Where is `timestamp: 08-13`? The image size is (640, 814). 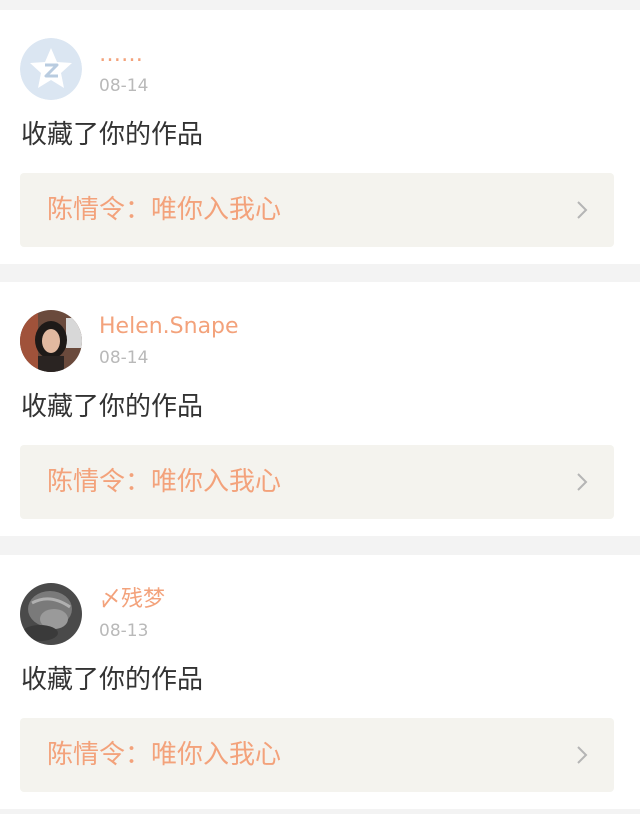 timestamp: 08-13 is located at coordinates (124, 631).